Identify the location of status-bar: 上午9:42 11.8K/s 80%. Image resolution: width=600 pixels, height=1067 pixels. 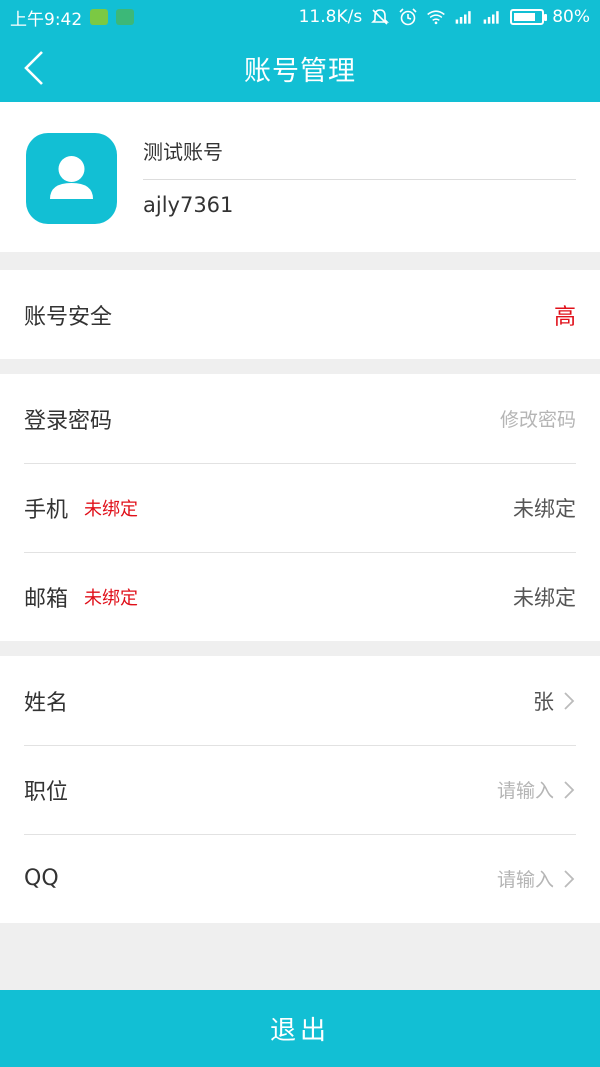
(300, 17).